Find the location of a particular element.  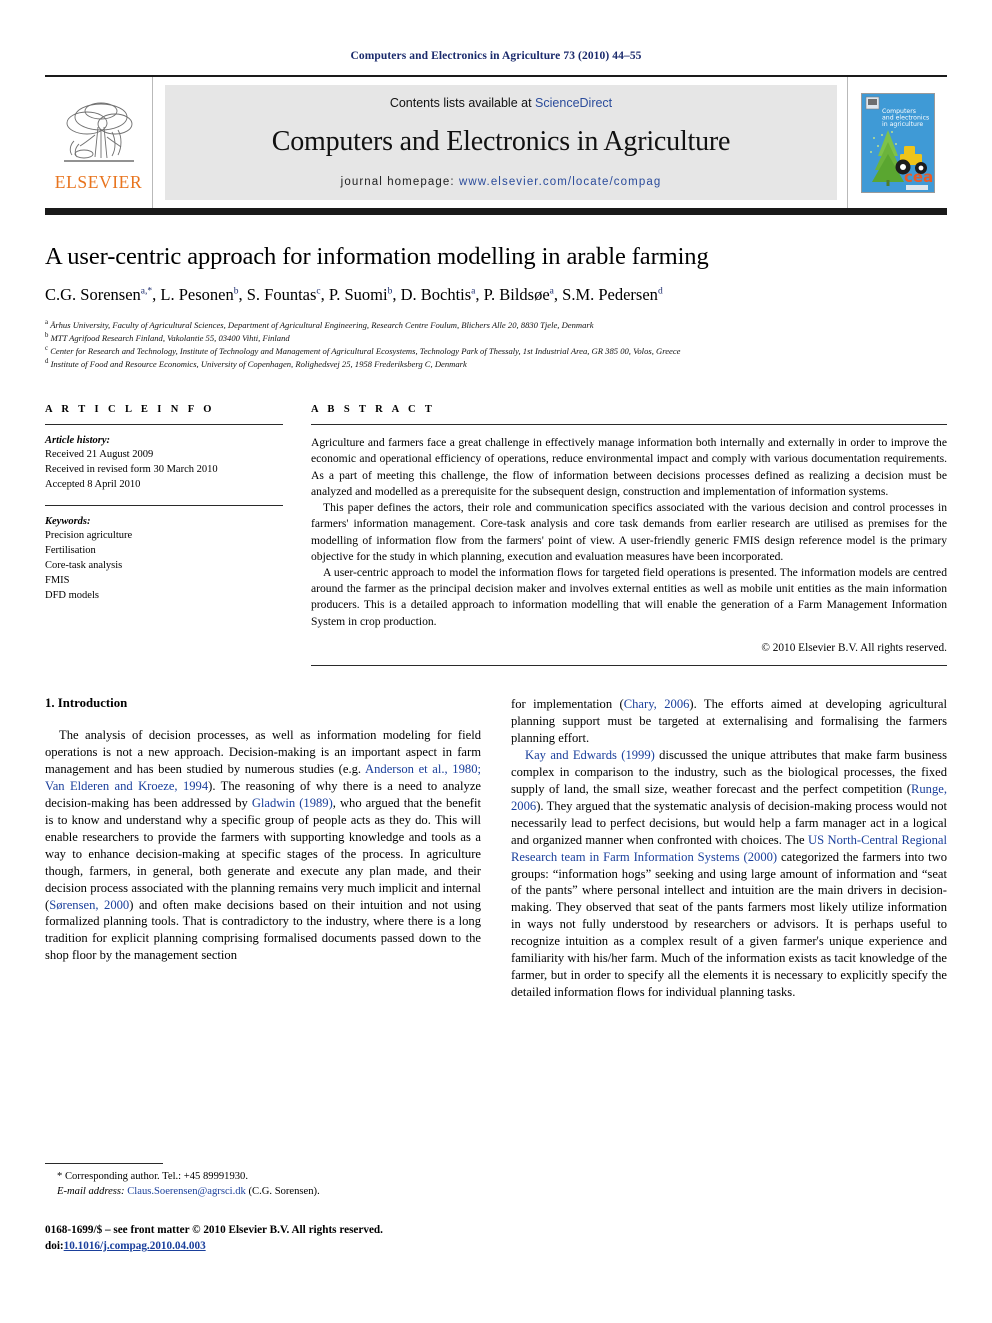

contents-prefix: Contents lists available at is located at coordinates (460, 102).